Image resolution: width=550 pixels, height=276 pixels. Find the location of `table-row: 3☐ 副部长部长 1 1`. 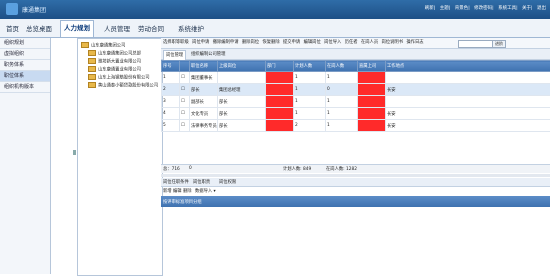

table-row: 3☐ 副部长部长 1 1 is located at coordinates (356, 102).